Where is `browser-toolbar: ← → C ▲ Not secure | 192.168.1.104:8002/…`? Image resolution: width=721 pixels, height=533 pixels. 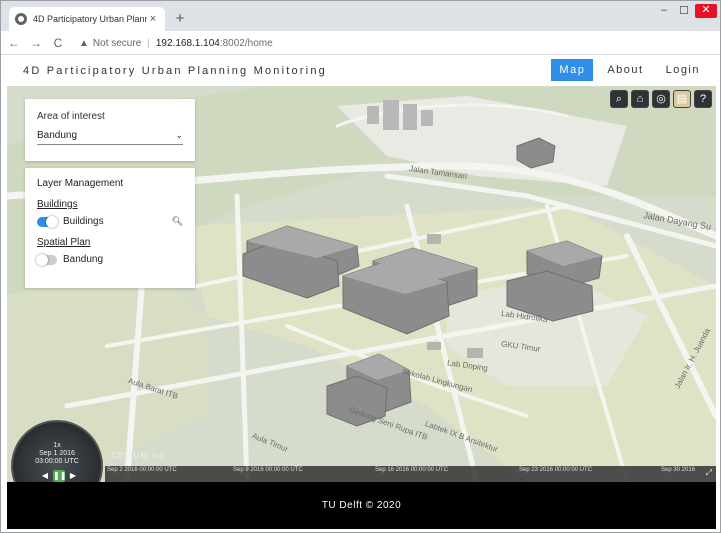
browser-toolbar: ← → C ▲ Not secure | 192.168.1.104:8002/… is located at coordinates (360, 55).